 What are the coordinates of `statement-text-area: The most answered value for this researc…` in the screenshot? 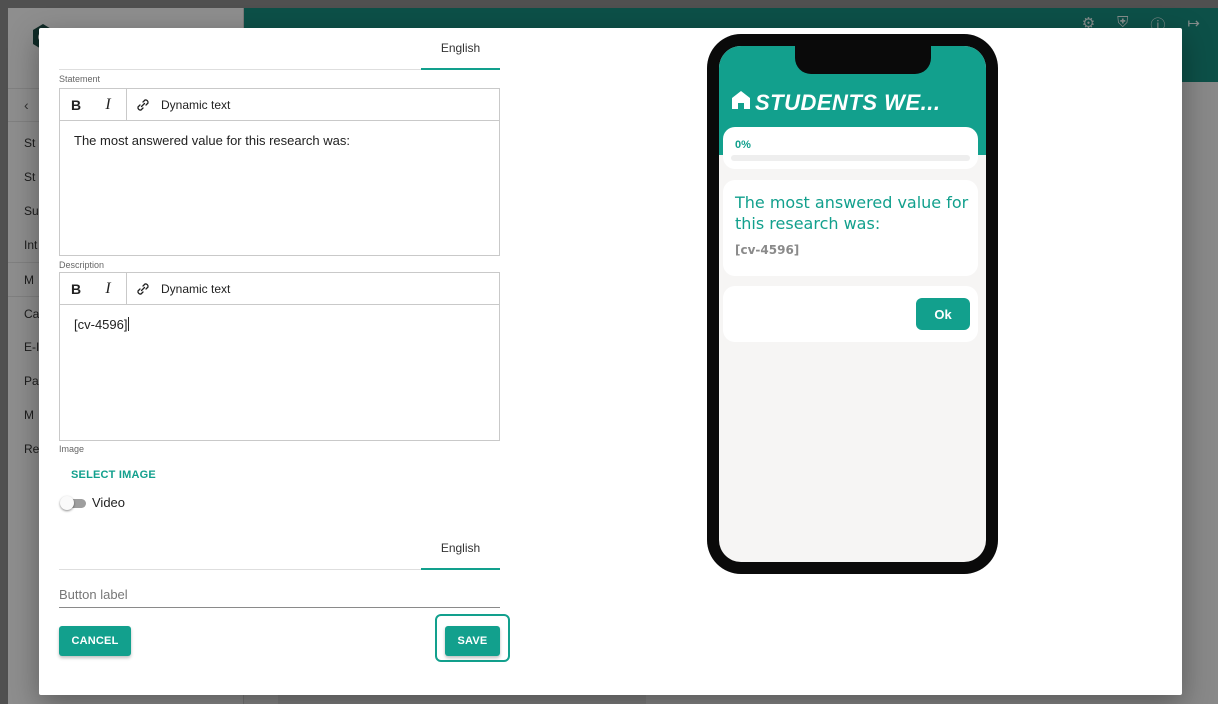 It's located at (279, 140).